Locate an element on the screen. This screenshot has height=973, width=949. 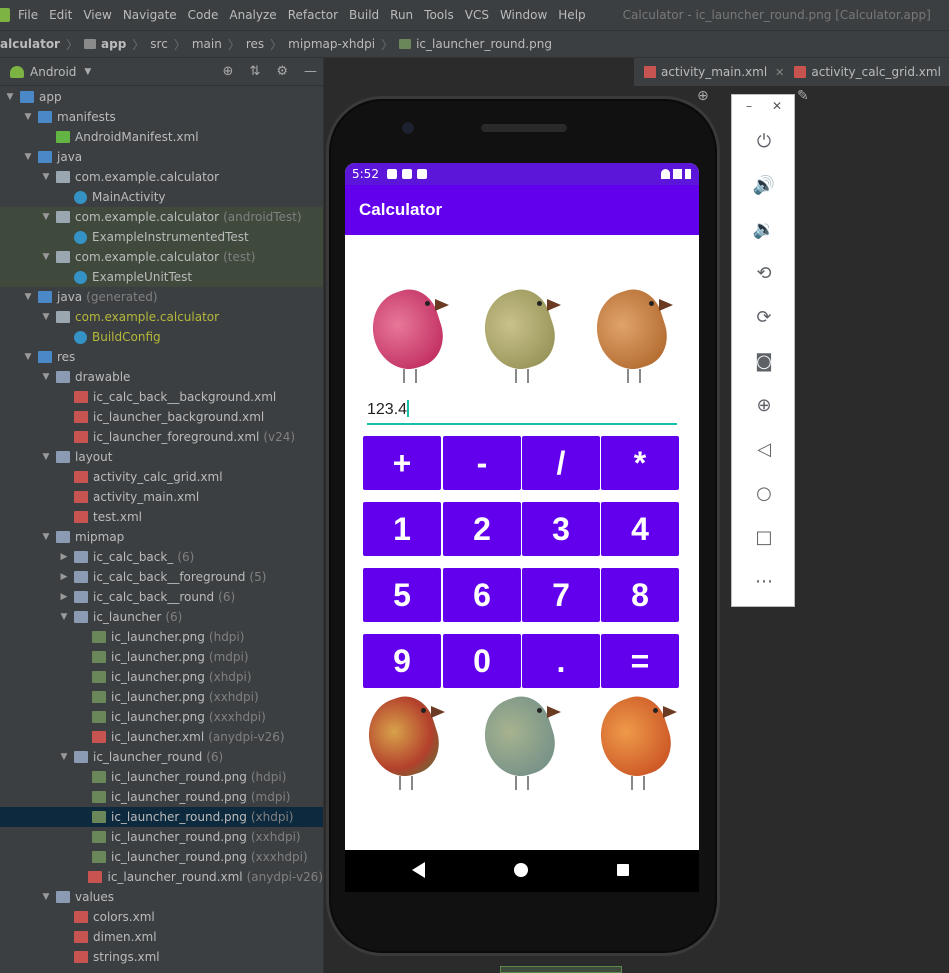
breadcrumb-item: main 〉 is located at coordinates (219, 44).